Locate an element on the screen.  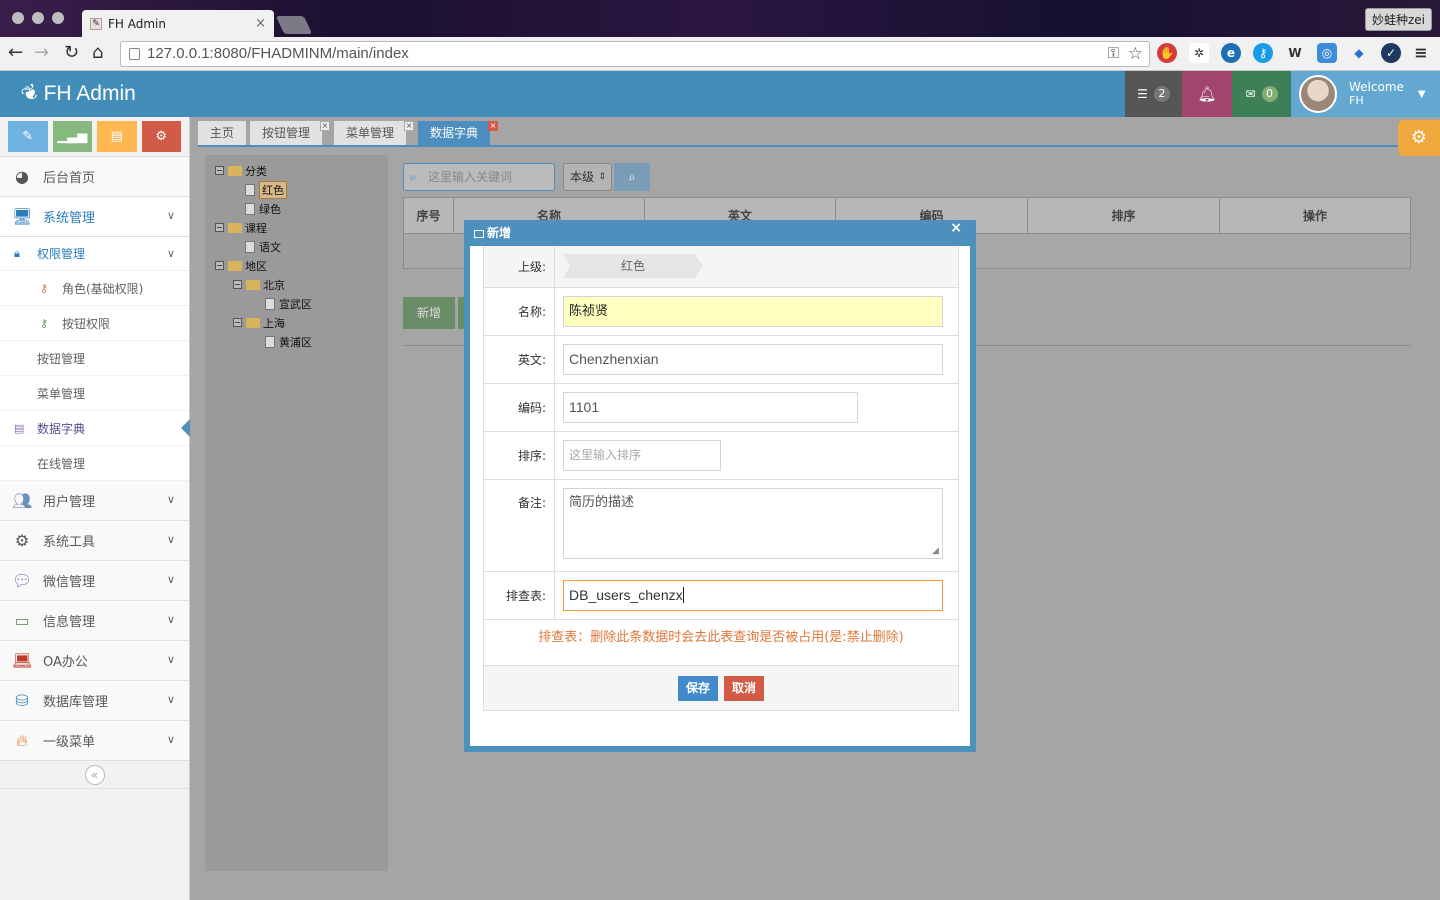
sidebar-item-database: ⛁ 数据库管理 ∨ is located at coordinates (94, 701).